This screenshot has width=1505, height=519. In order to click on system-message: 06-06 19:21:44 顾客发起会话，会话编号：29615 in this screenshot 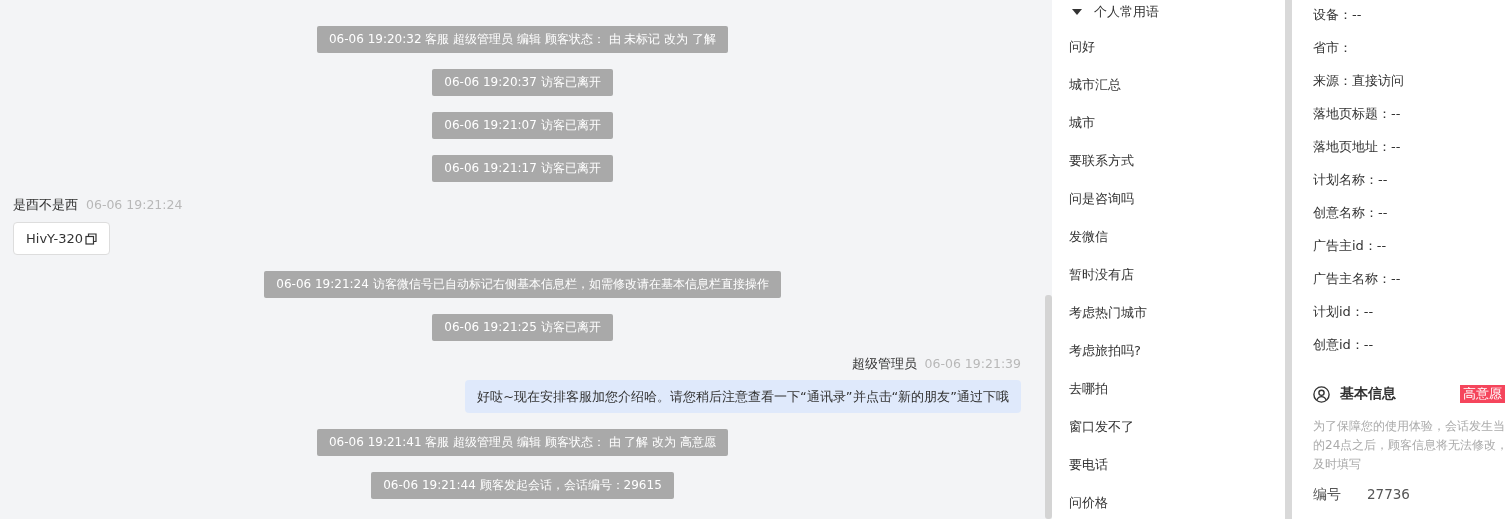, I will do `click(522, 485)`.